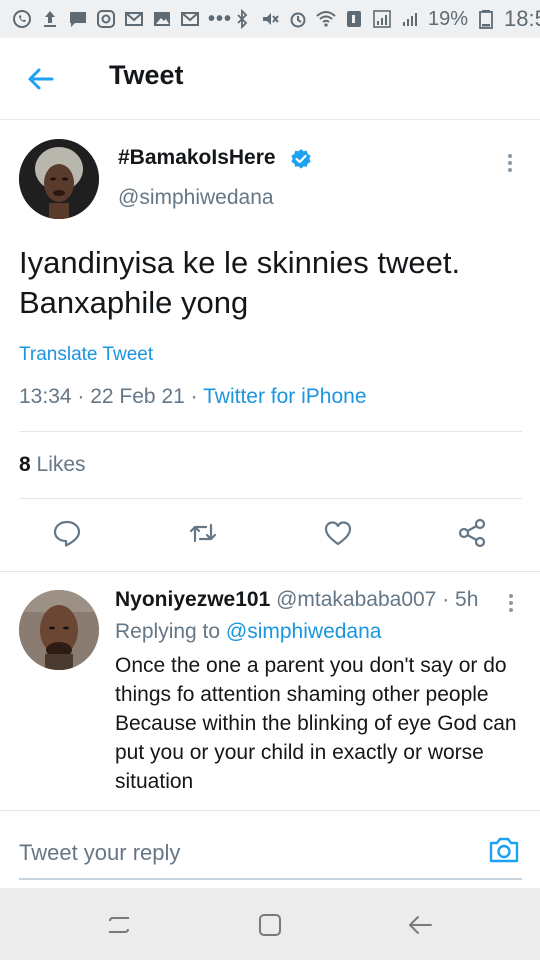 This screenshot has height=960, width=540. Describe the element at coordinates (220, 18) in the screenshot. I see `status-overflow: •••` at that location.